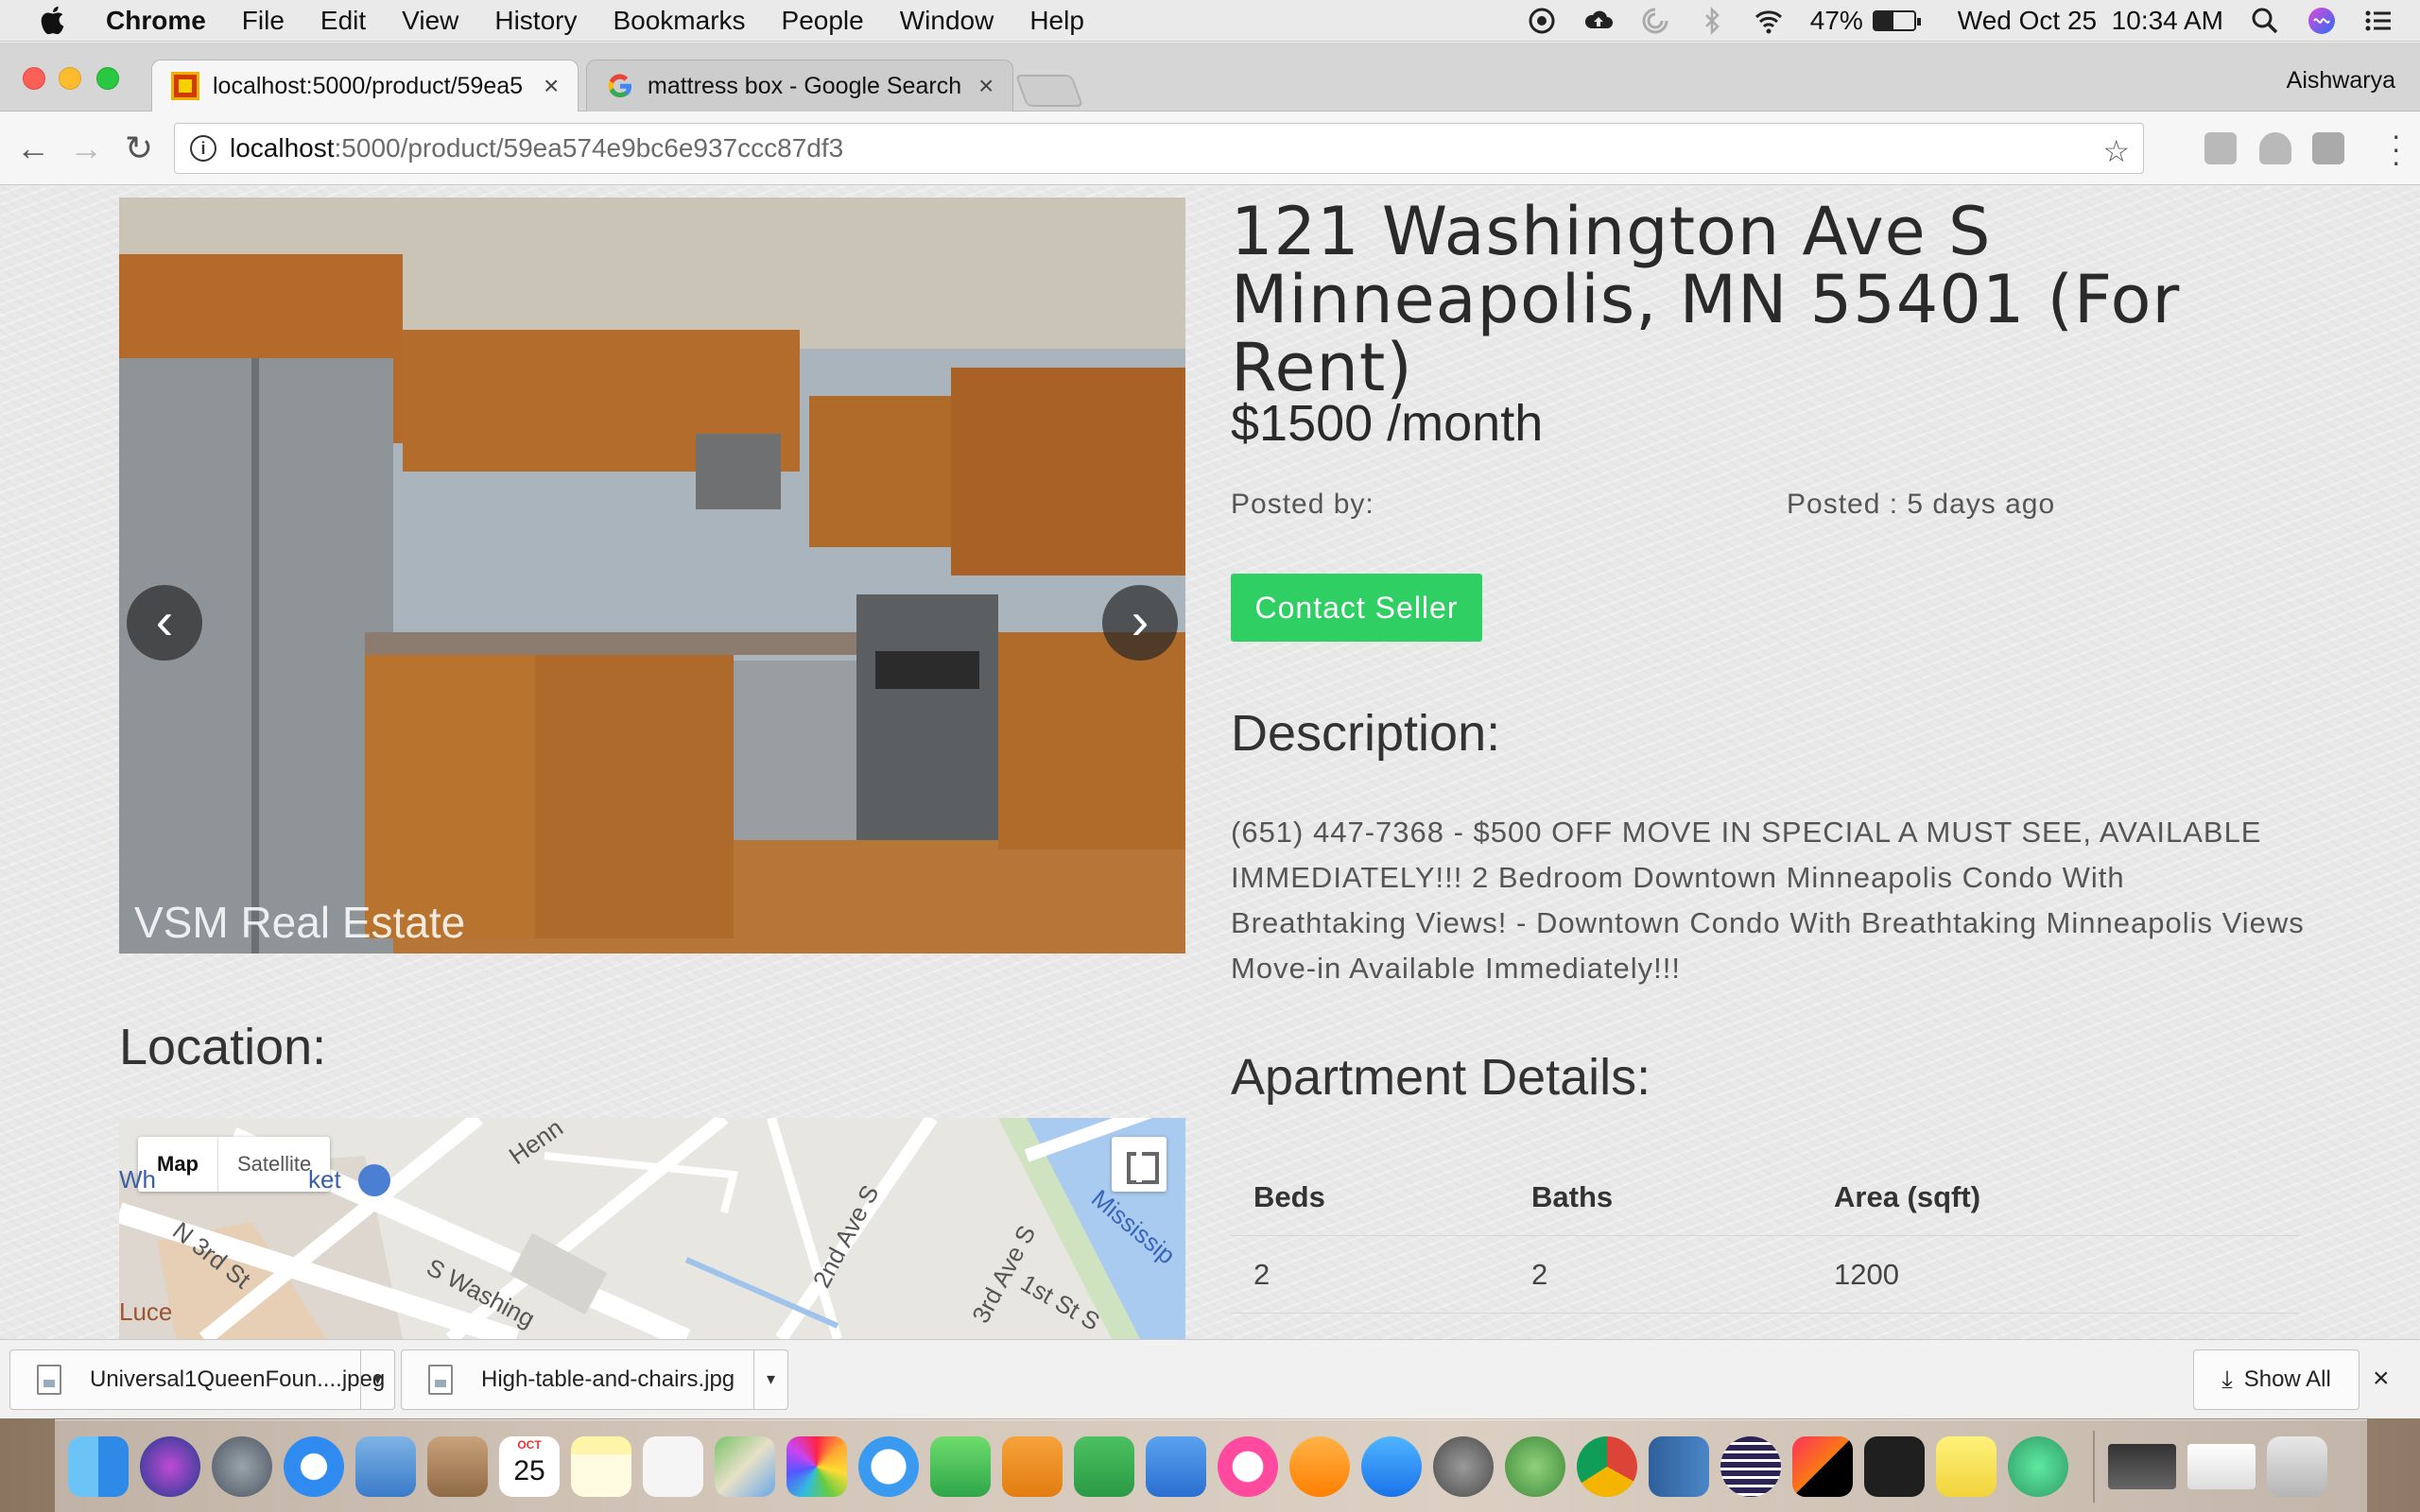 Image resolution: width=2420 pixels, height=1512 pixels. Describe the element at coordinates (1032, 1466) in the screenshot. I see `pages-icon` at that location.